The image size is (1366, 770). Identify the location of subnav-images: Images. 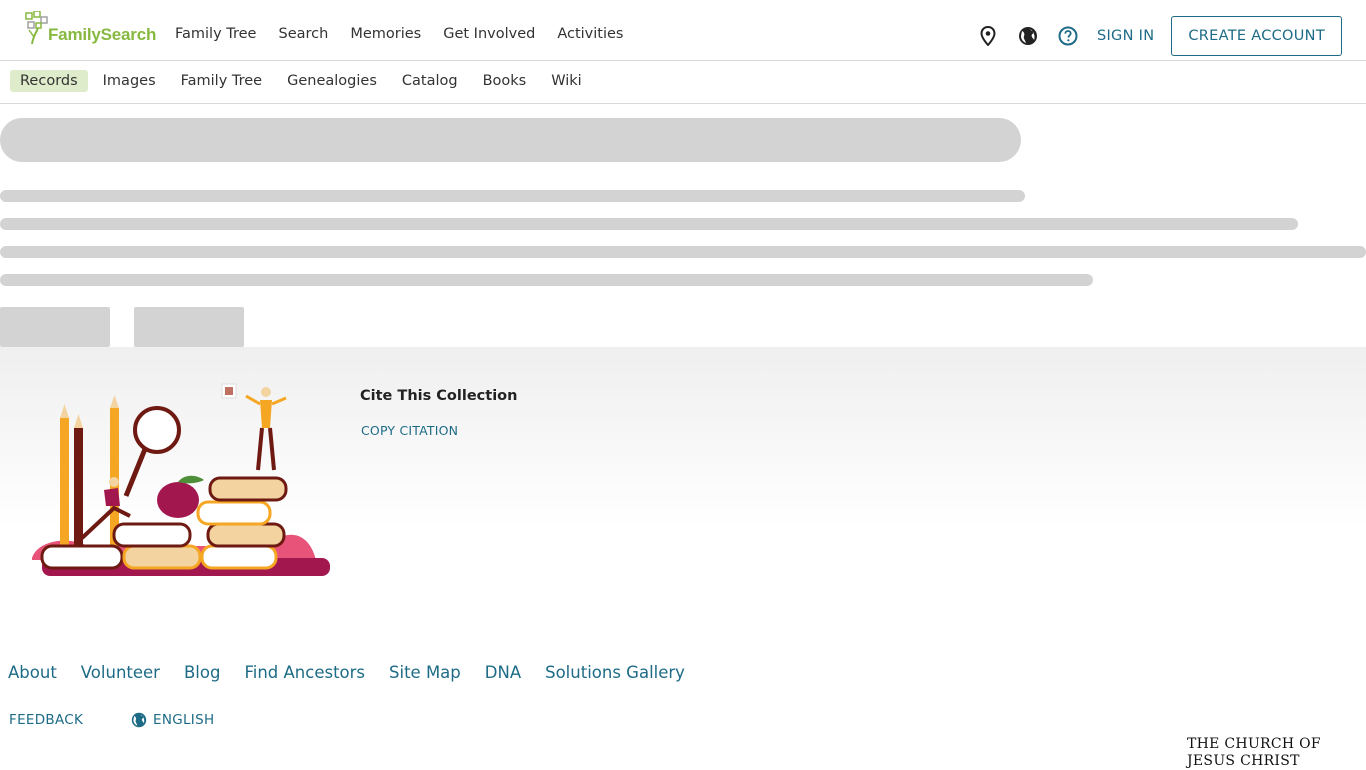
(129, 81).